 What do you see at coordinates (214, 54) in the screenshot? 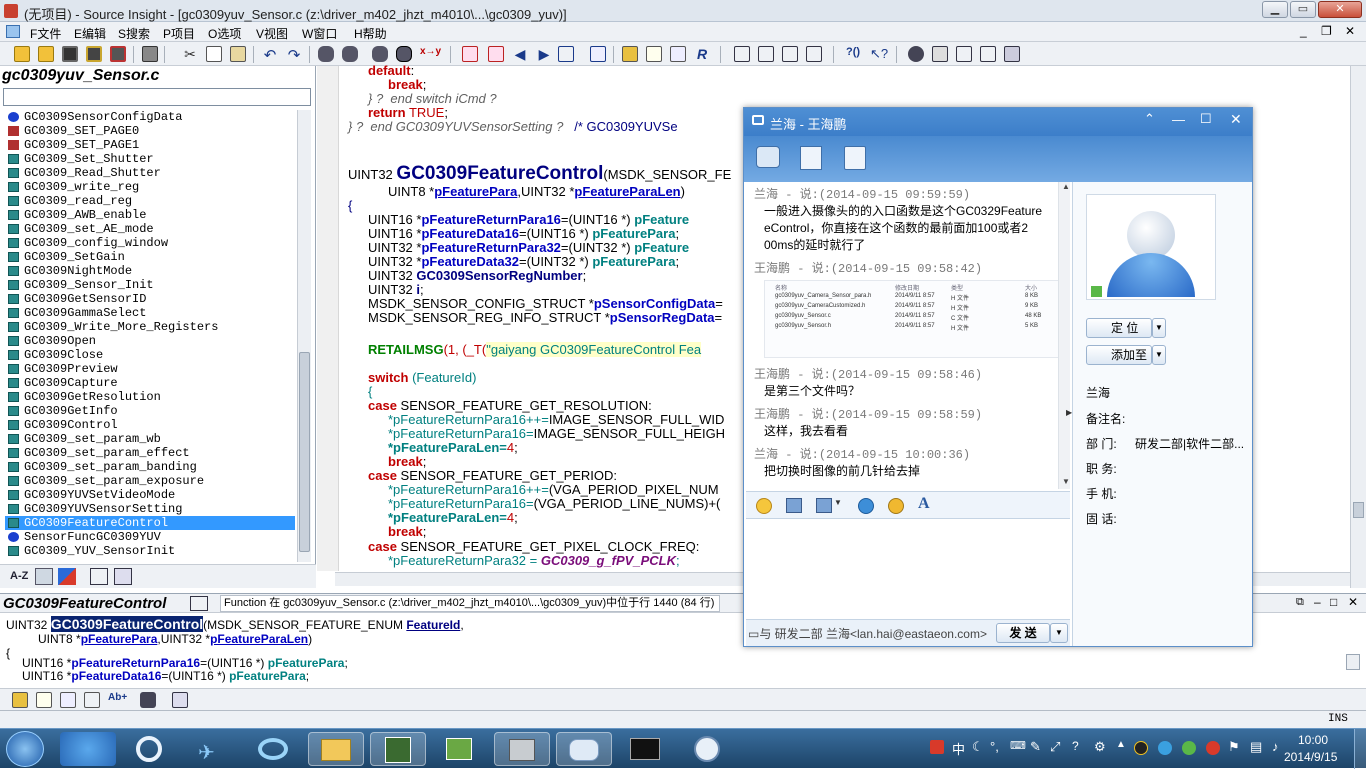
I see `copy-icon` at bounding box center [214, 54].